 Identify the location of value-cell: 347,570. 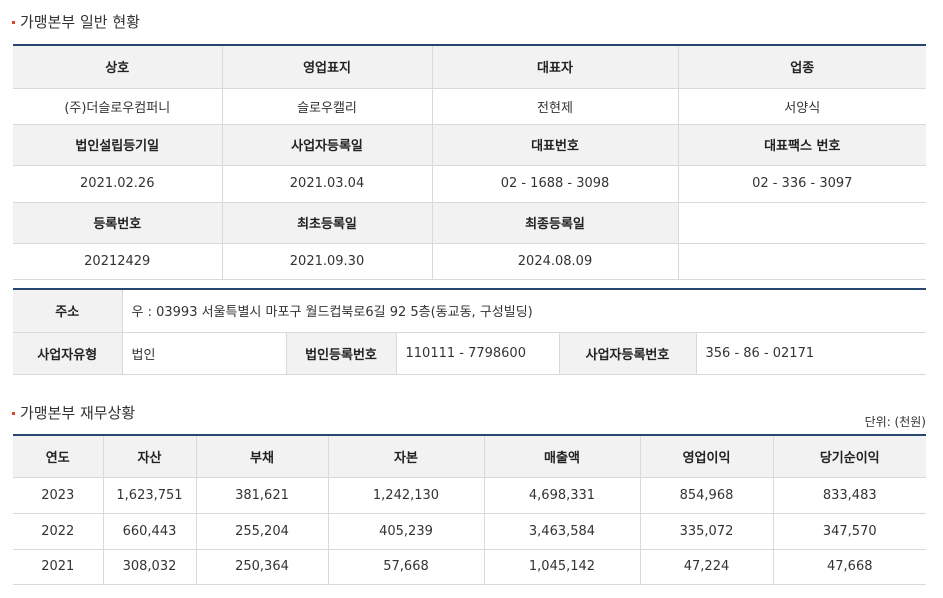
(849, 531).